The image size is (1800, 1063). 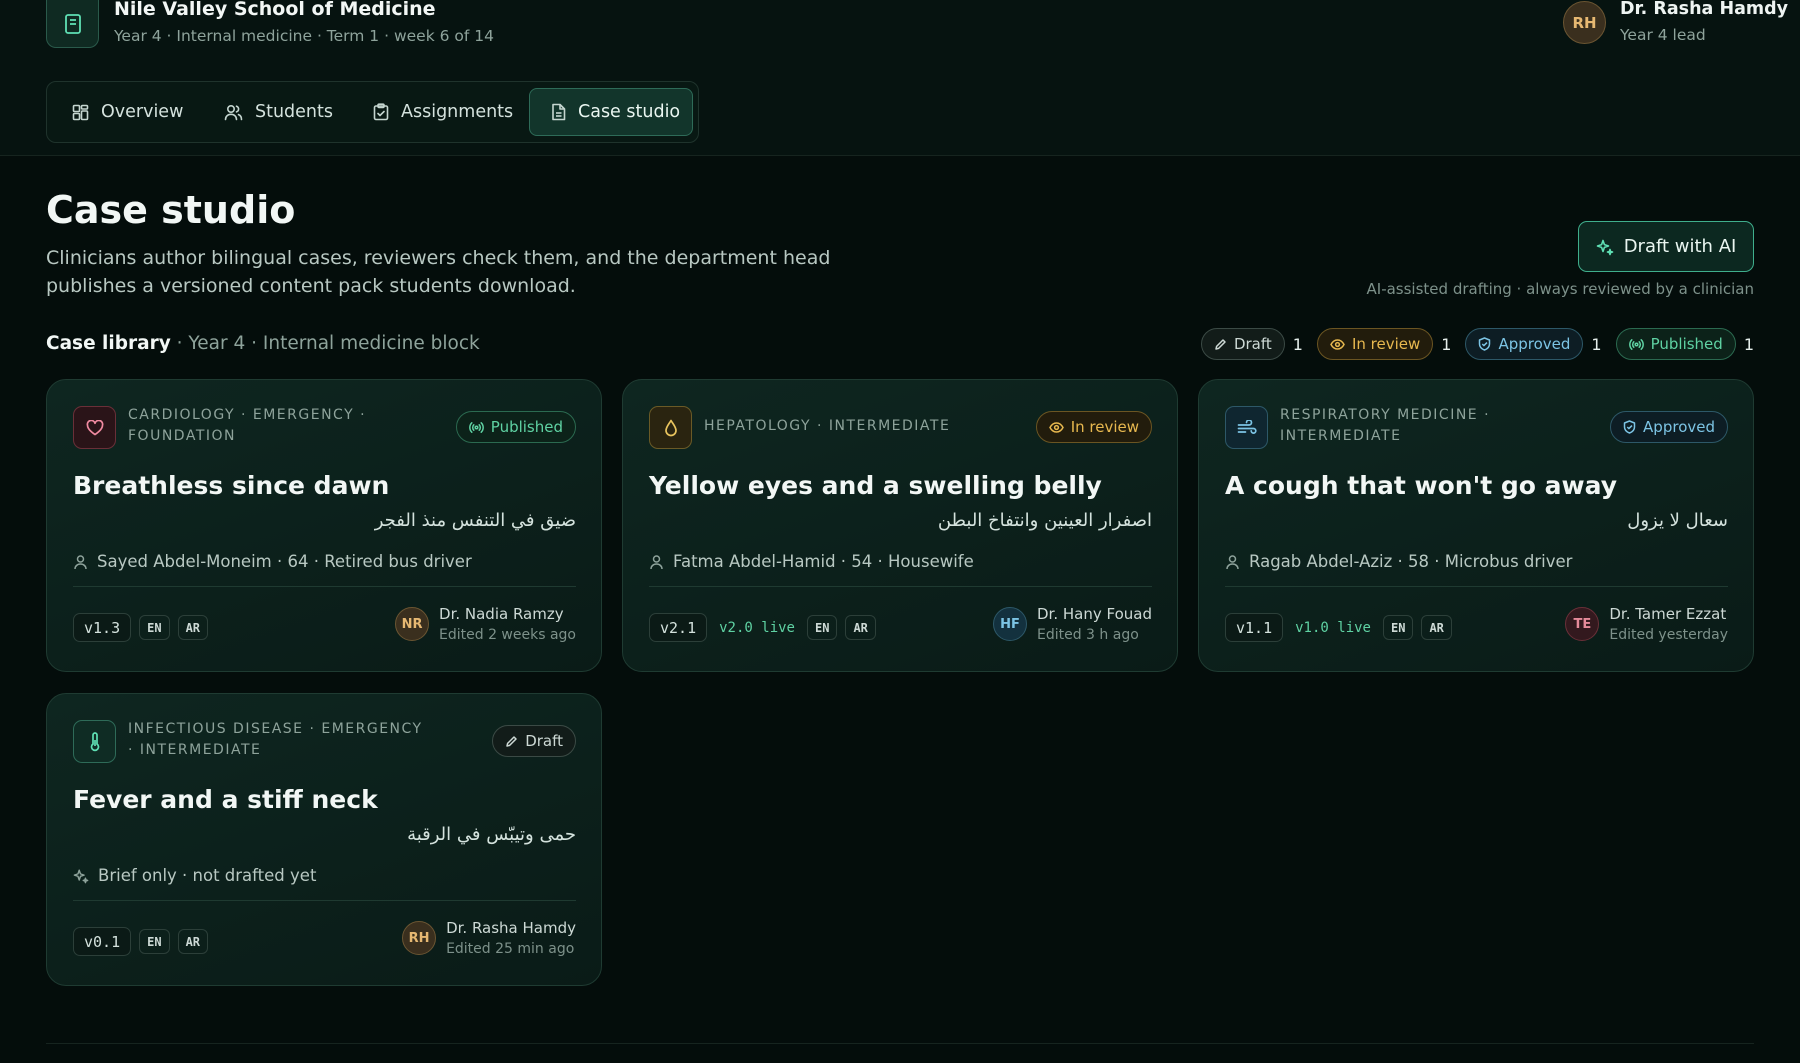 I want to click on edited-time: Edited 25 min ago, so click(x=510, y=949).